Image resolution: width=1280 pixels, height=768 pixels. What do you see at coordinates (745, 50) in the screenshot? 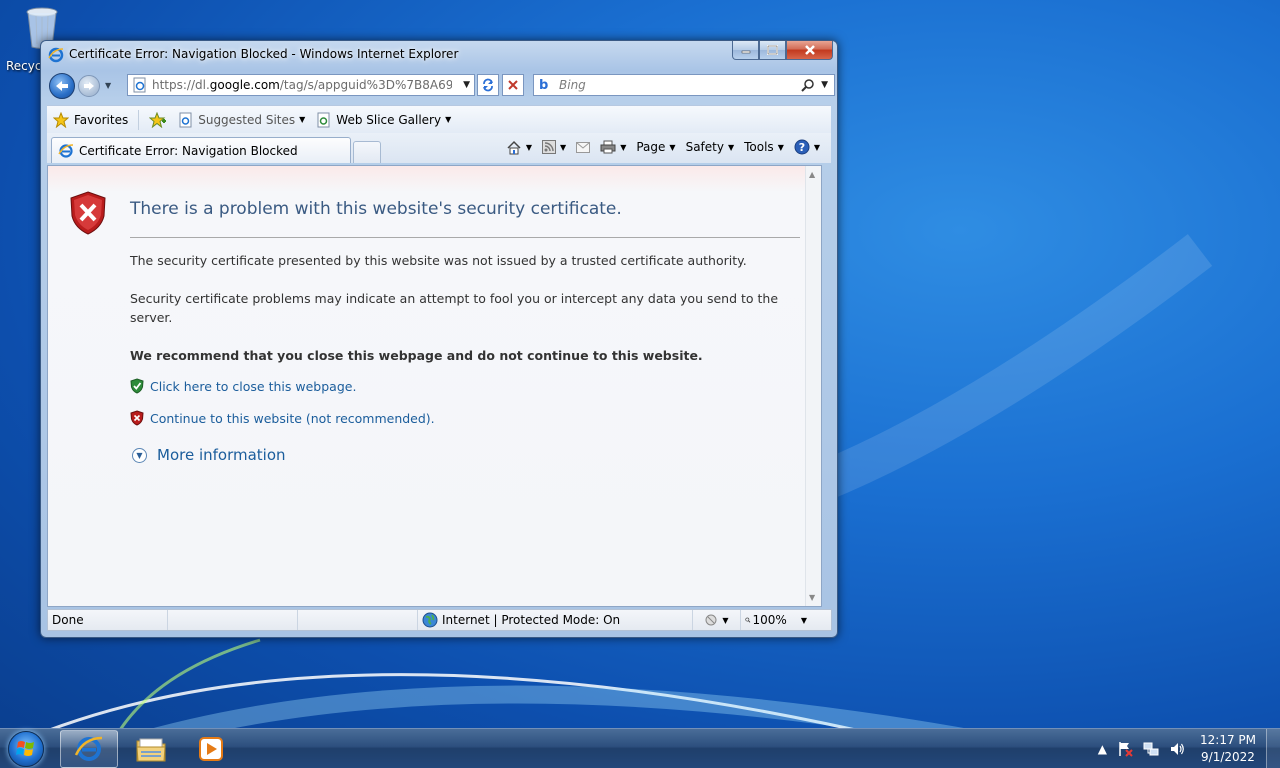
I see `minimize-button` at bounding box center [745, 50].